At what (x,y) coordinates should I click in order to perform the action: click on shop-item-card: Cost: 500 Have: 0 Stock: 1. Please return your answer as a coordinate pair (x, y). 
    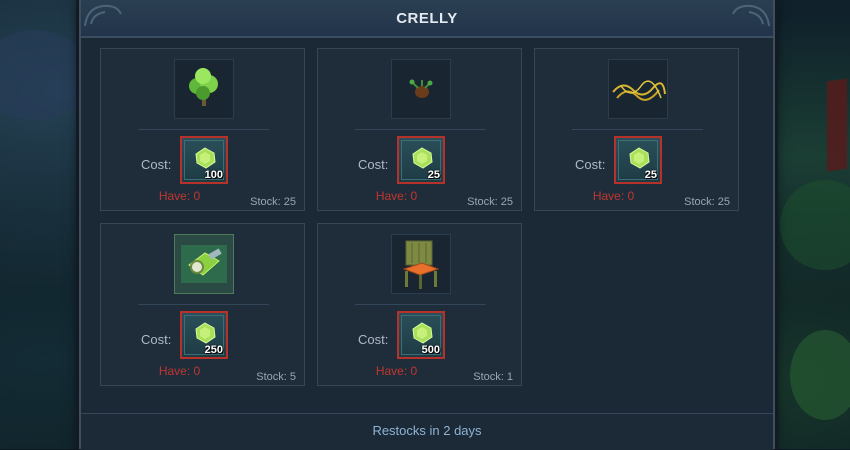
    Looking at the image, I should click on (419, 304).